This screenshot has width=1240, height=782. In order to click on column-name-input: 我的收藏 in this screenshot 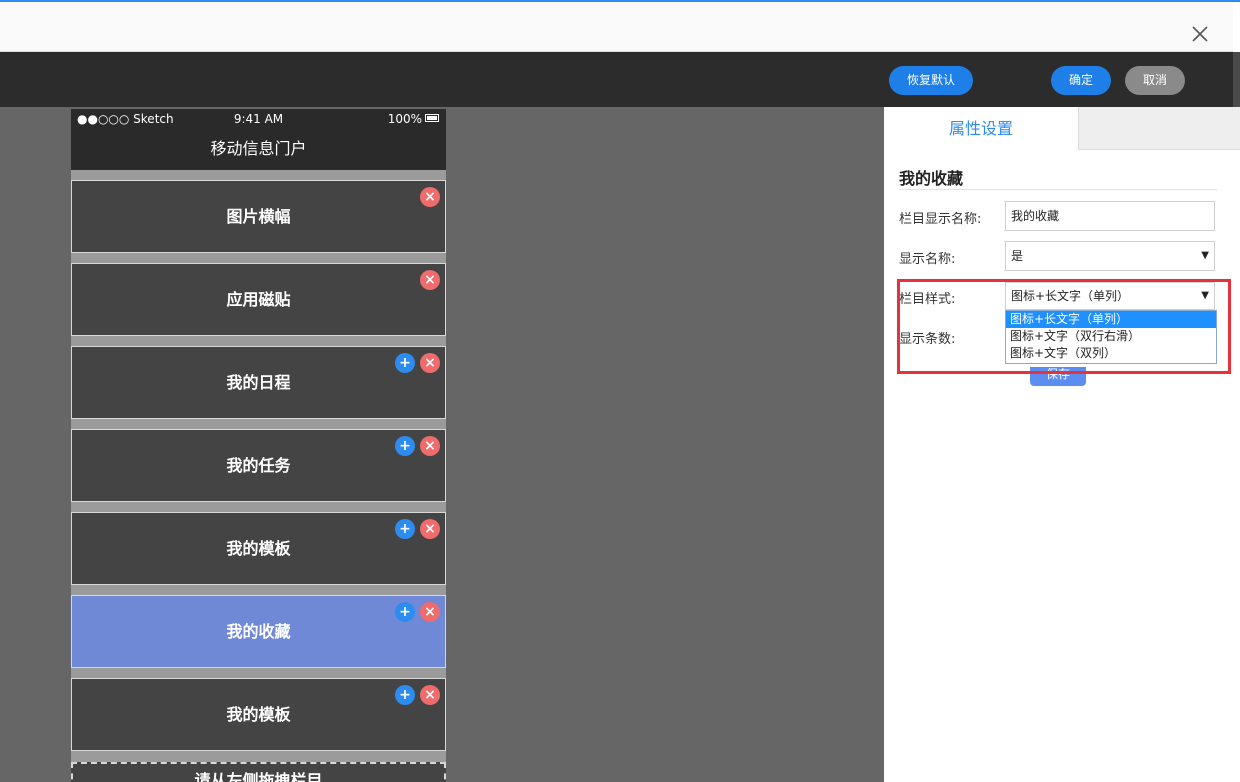, I will do `click(1110, 216)`.